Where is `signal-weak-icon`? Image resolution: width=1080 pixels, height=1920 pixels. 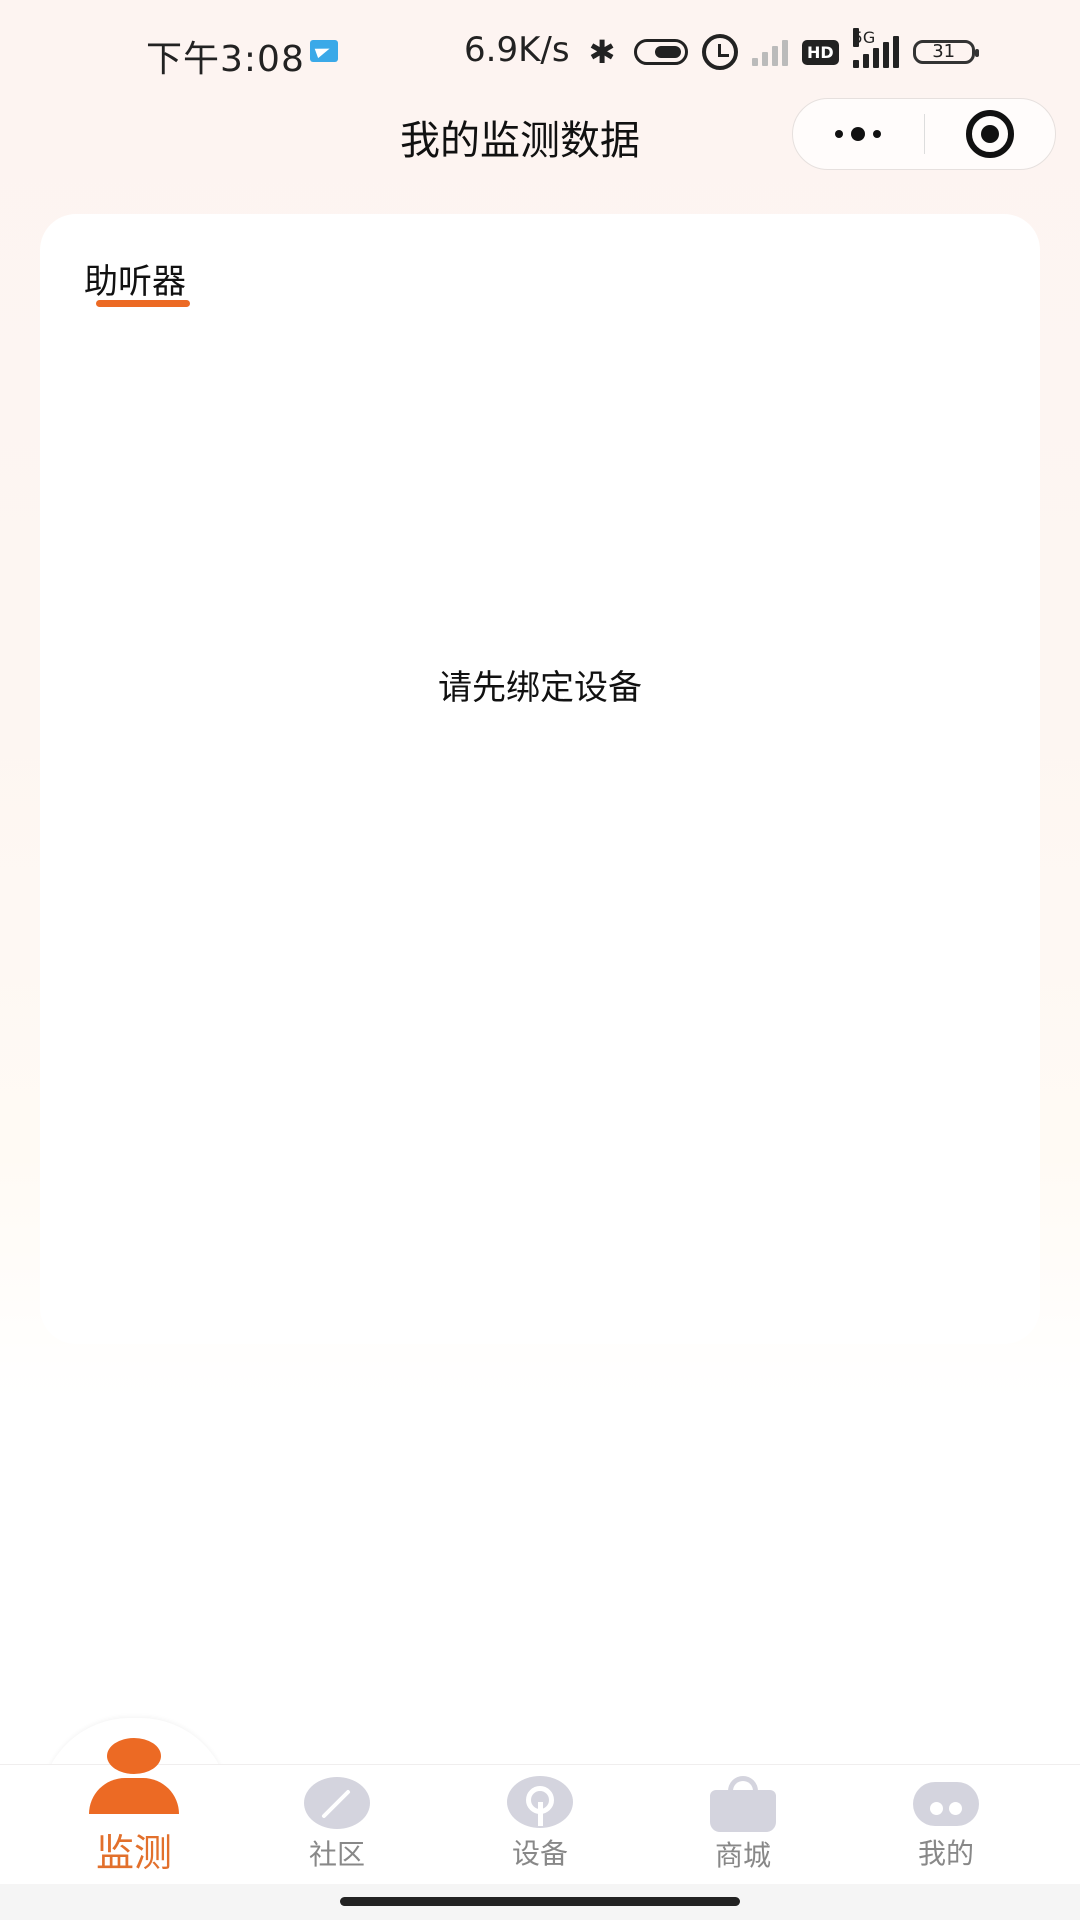 signal-weak-icon is located at coordinates (770, 52).